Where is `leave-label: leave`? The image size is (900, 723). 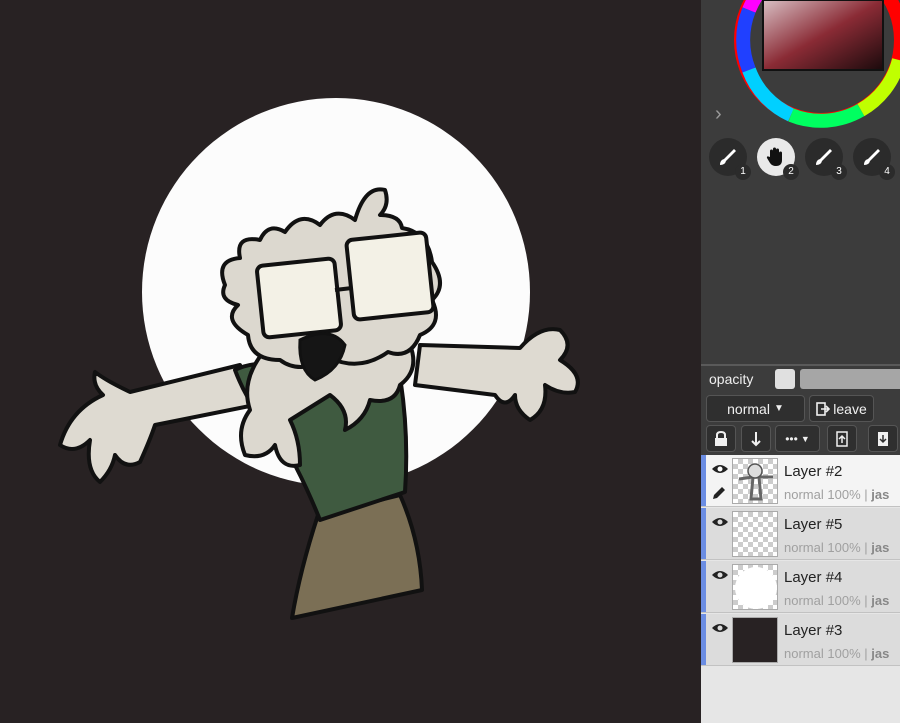 leave-label: leave is located at coordinates (850, 408).